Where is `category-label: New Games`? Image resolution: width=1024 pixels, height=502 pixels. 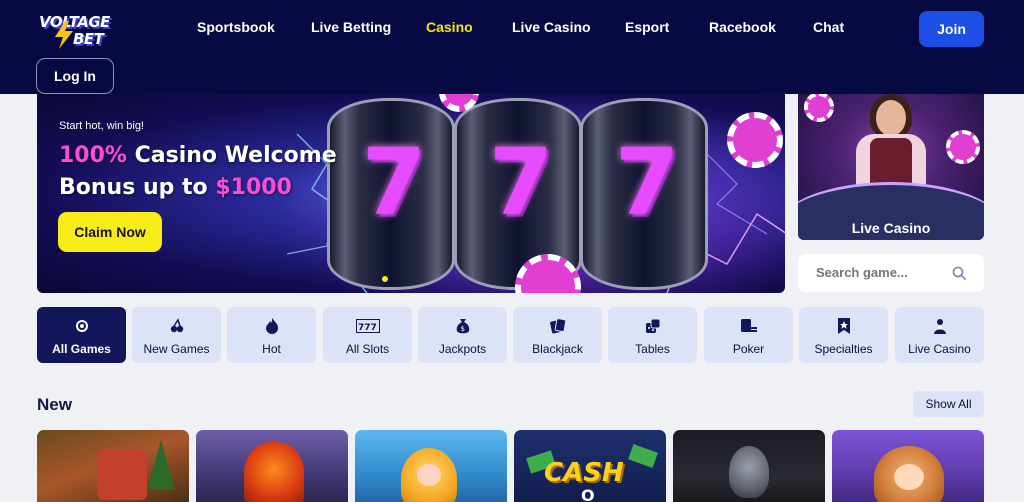 category-label: New Games is located at coordinates (176, 349).